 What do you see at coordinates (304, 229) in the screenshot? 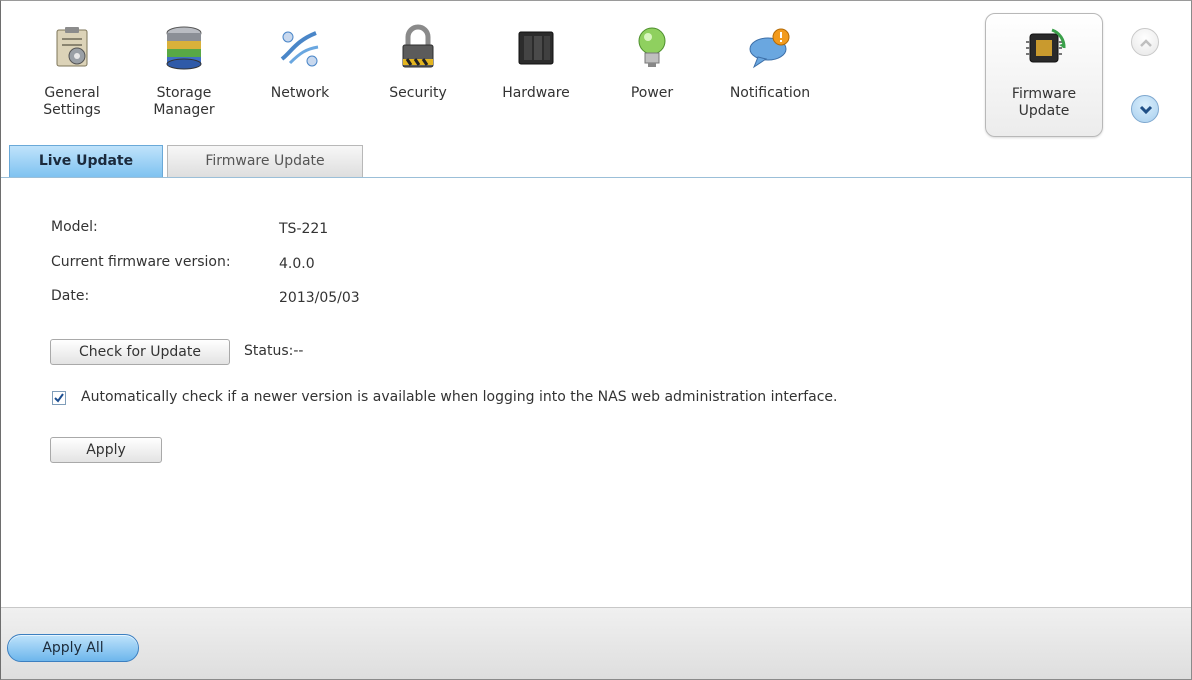
I see `model-value: TS-221` at bounding box center [304, 229].